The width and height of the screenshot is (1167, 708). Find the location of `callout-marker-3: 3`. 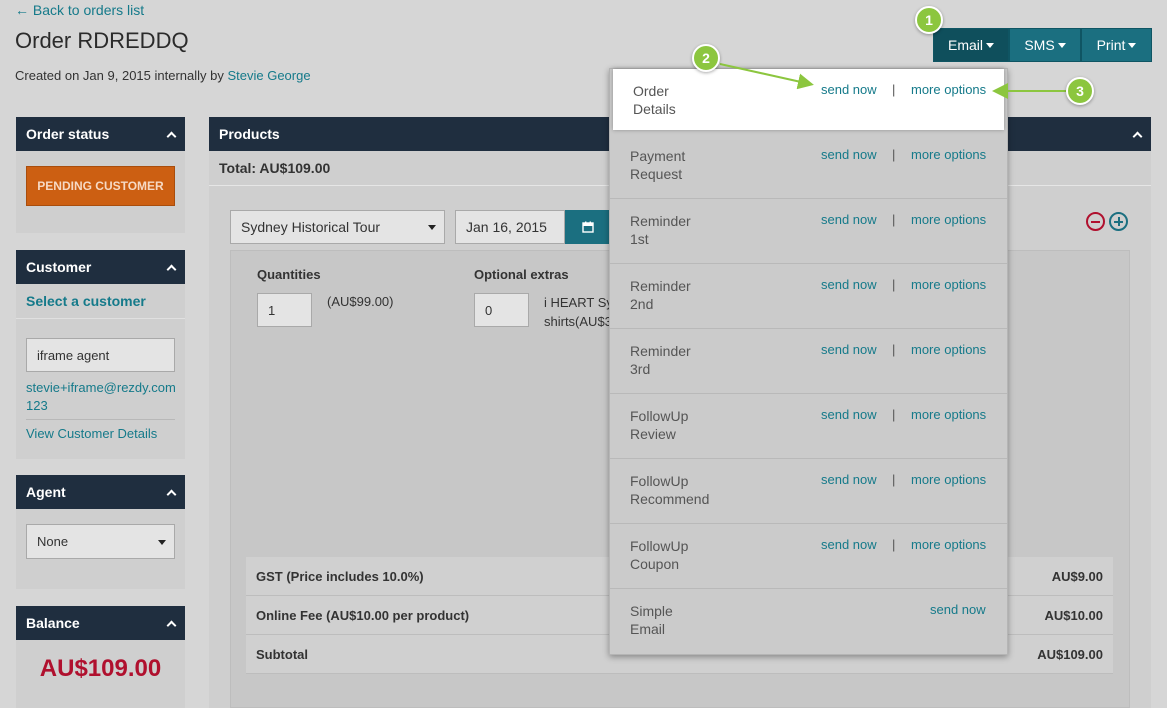

callout-marker-3: 3 is located at coordinates (1080, 91).